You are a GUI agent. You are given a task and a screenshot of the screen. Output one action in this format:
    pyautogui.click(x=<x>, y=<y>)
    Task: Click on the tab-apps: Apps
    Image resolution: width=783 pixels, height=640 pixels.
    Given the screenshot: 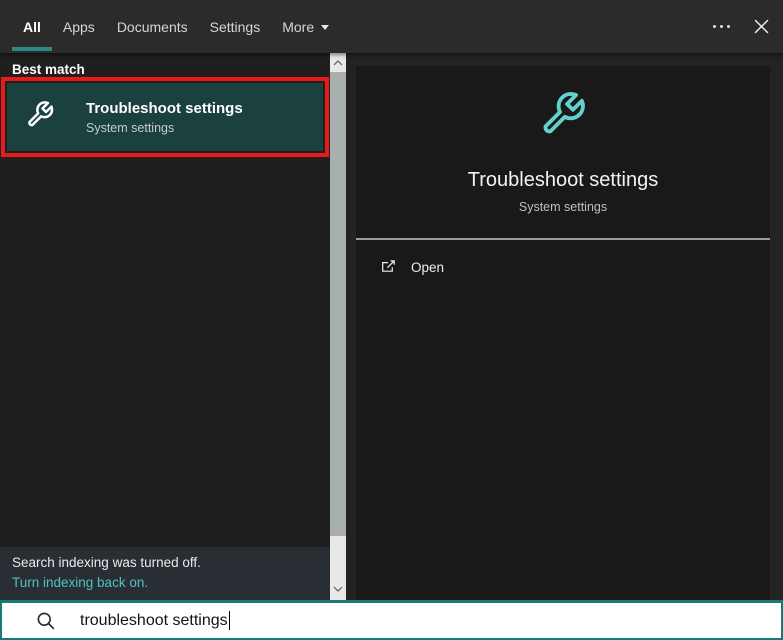 What is the action you would take?
    pyautogui.click(x=79, y=26)
    